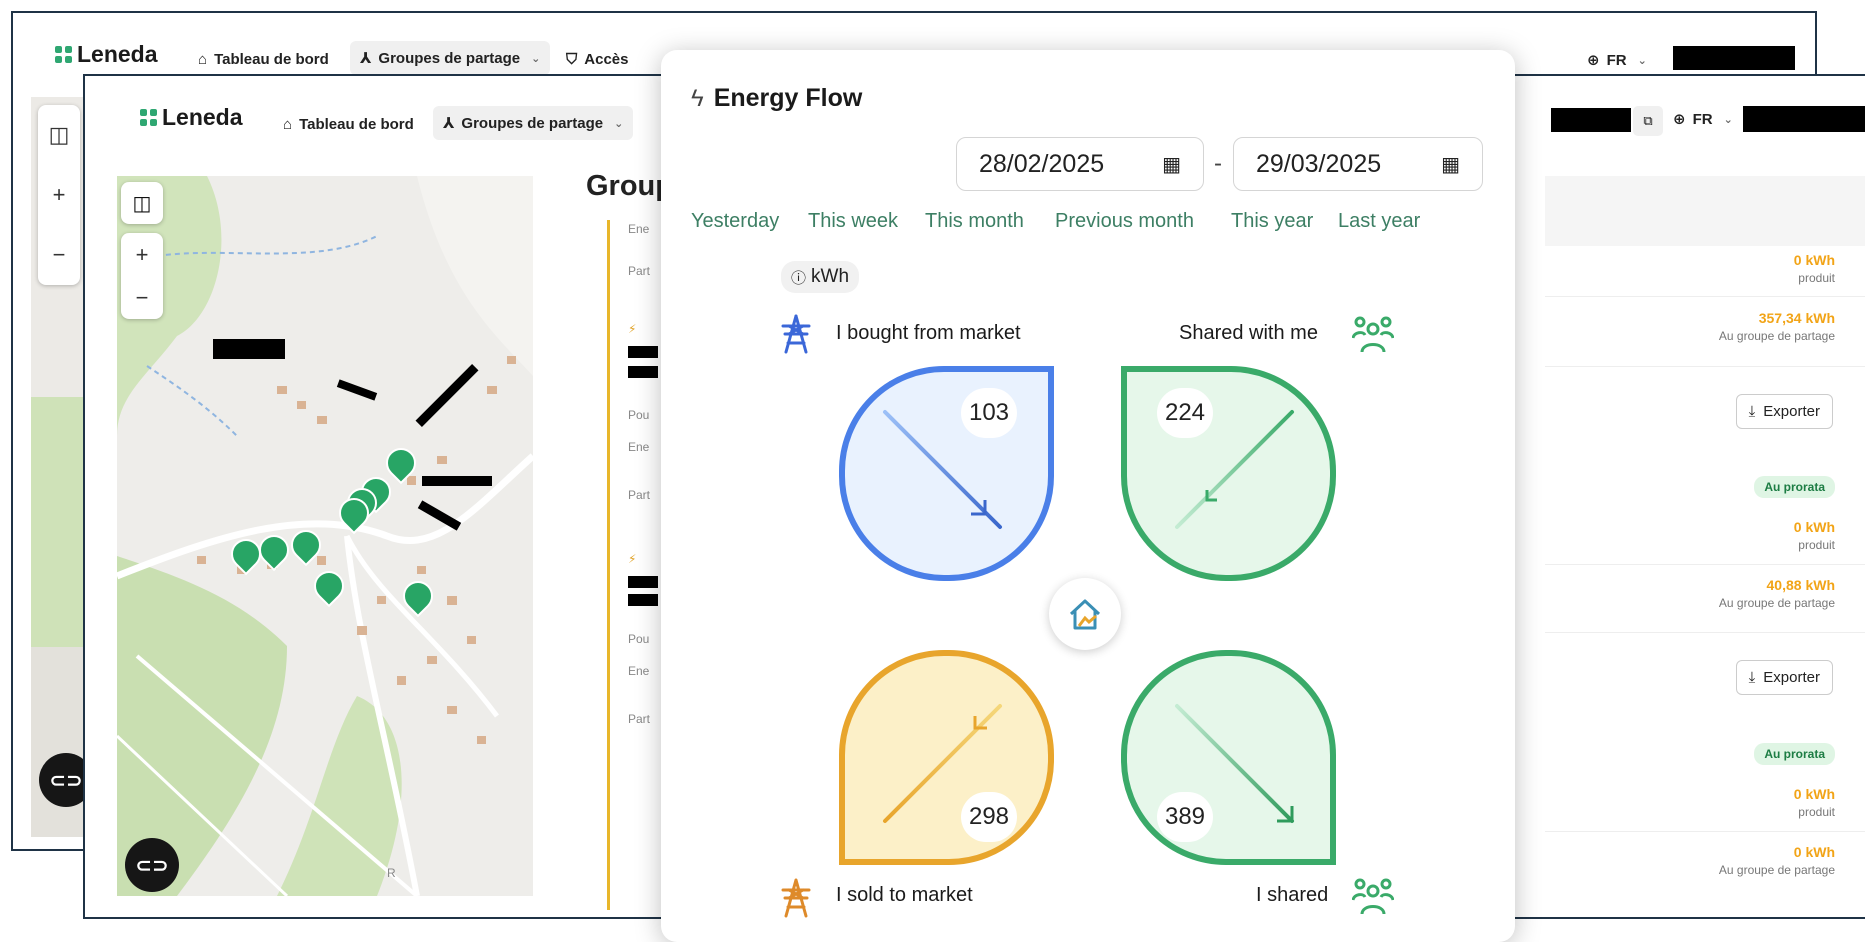 This screenshot has width=1865, height=942. Describe the element at coordinates (1358, 164) in the screenshot. I see `date-to-field: 29/03/2025 ▦` at that location.